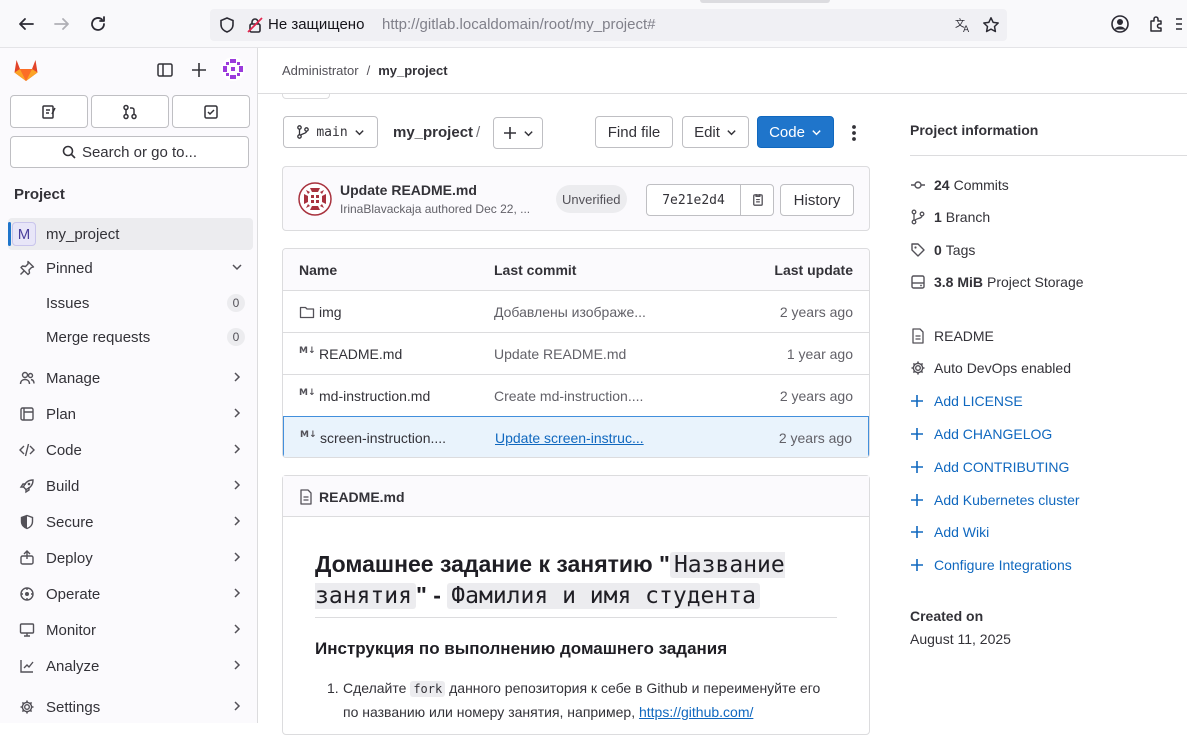  I want to click on chart-icon, so click(27, 666).